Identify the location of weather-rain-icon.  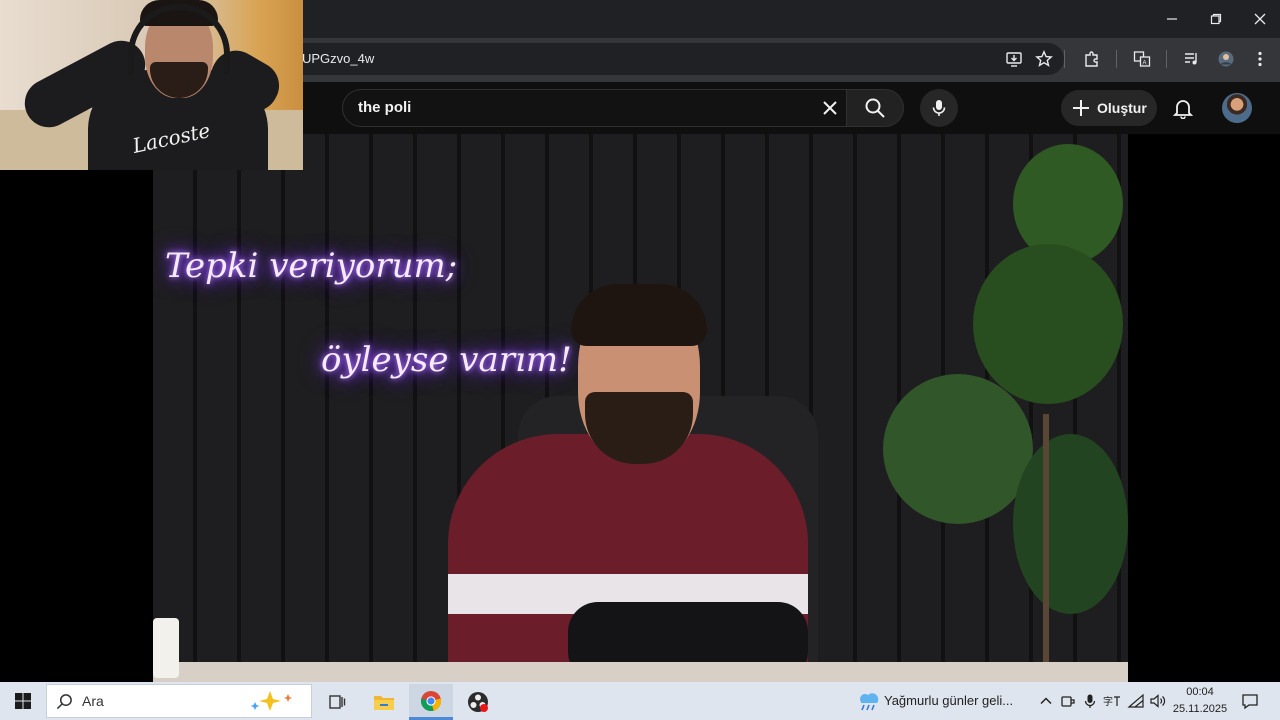
(868, 701).